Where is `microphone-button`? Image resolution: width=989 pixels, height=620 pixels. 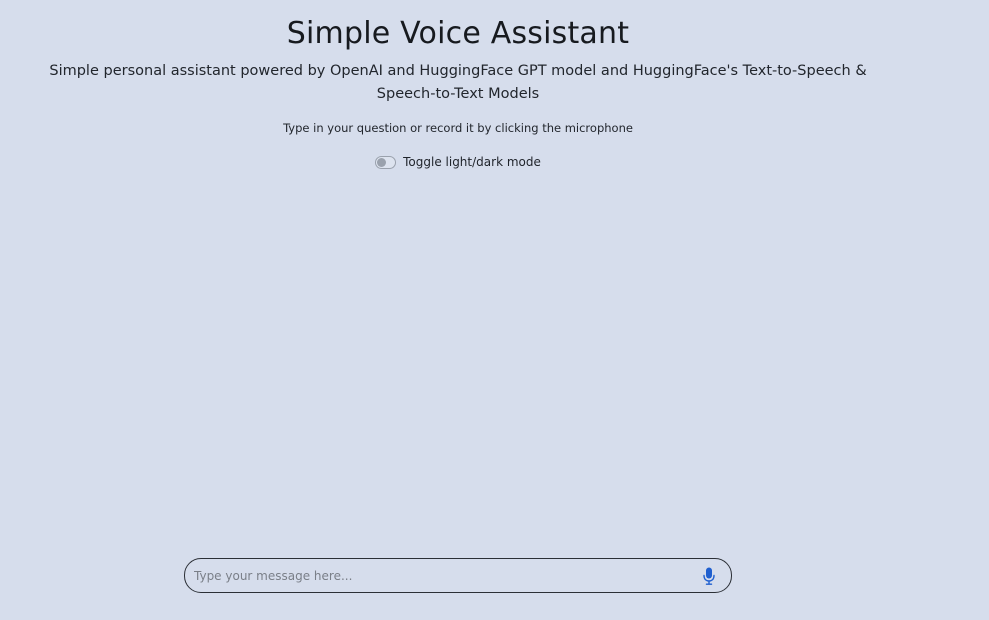 microphone-button is located at coordinates (709, 576).